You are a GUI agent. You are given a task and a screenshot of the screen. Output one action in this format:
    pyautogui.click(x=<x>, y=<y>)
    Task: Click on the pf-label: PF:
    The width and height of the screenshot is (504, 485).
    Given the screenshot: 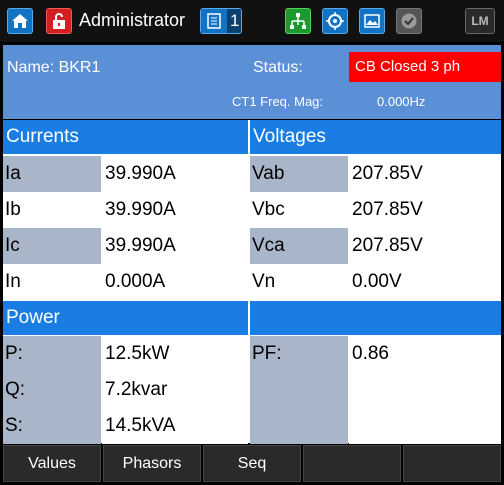 What is the action you would take?
    pyautogui.click(x=299, y=354)
    